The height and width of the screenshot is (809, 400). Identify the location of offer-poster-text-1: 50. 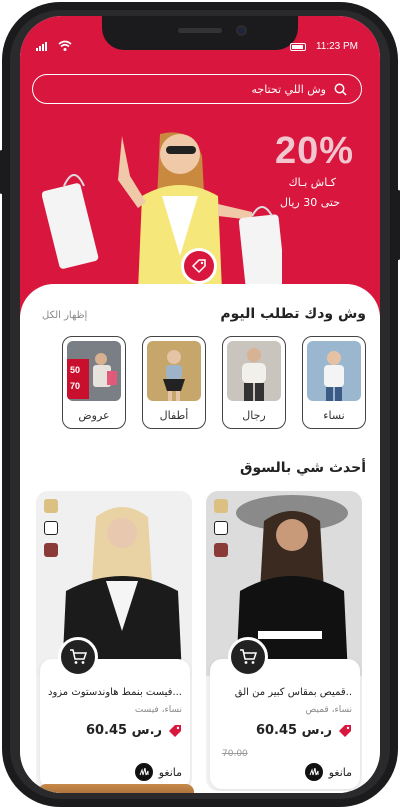
(75, 370).